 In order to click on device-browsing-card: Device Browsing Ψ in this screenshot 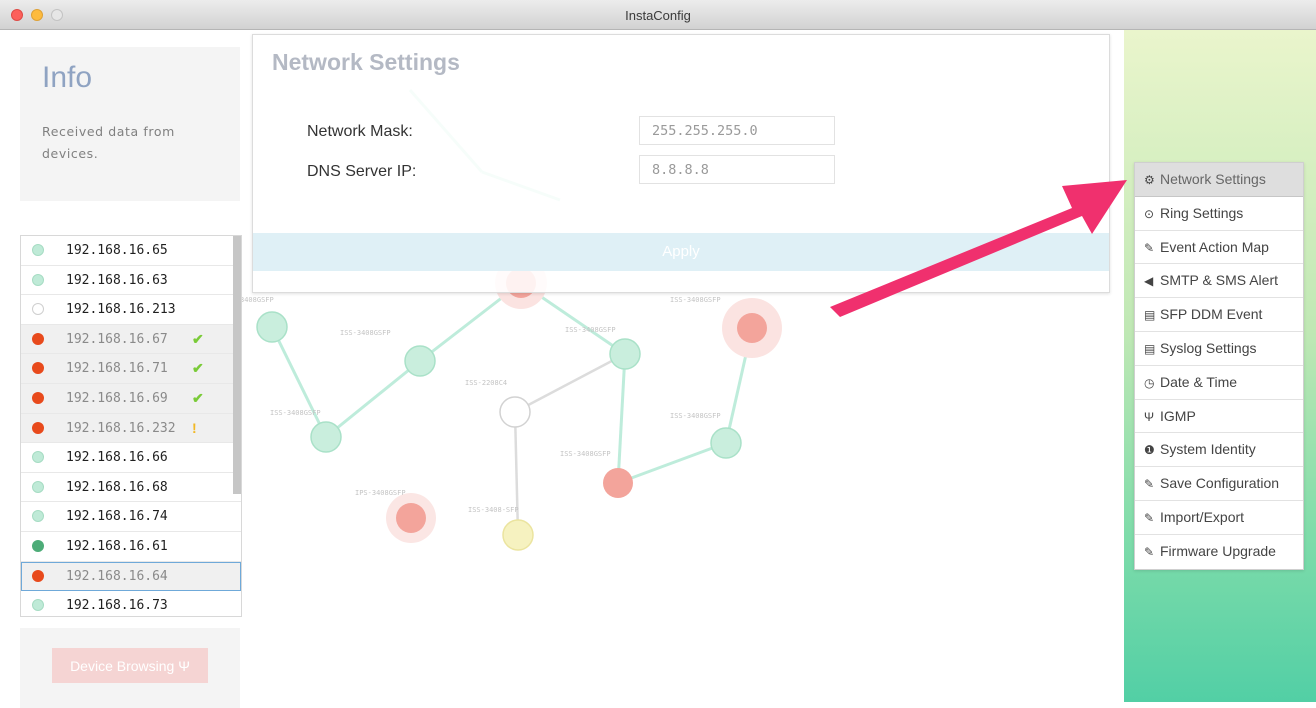, I will do `click(130, 668)`.